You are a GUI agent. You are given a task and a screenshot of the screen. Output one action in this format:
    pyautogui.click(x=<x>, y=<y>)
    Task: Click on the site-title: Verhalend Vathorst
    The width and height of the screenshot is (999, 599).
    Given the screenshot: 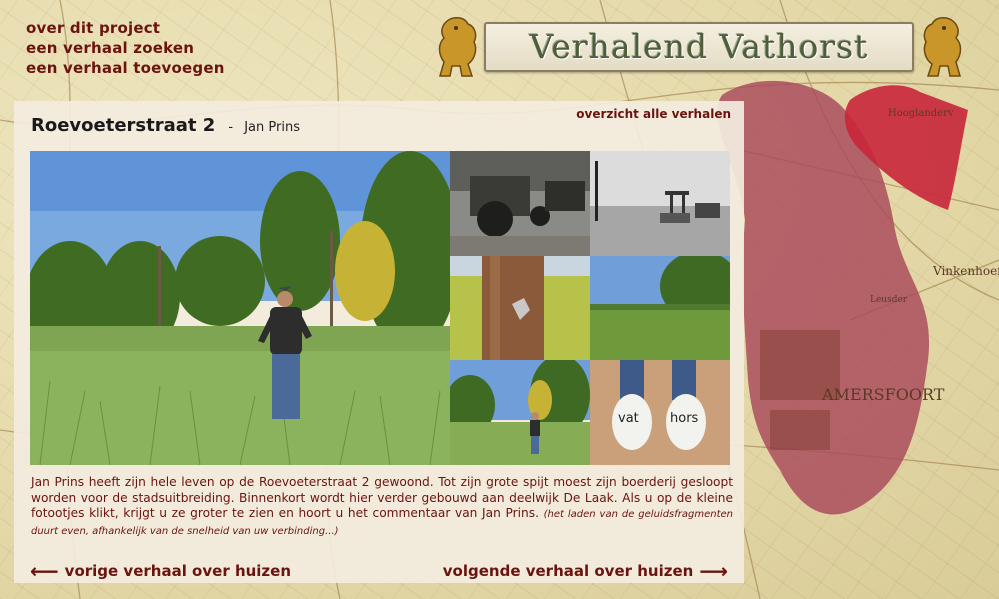 What is the action you would take?
    pyautogui.click(x=699, y=46)
    